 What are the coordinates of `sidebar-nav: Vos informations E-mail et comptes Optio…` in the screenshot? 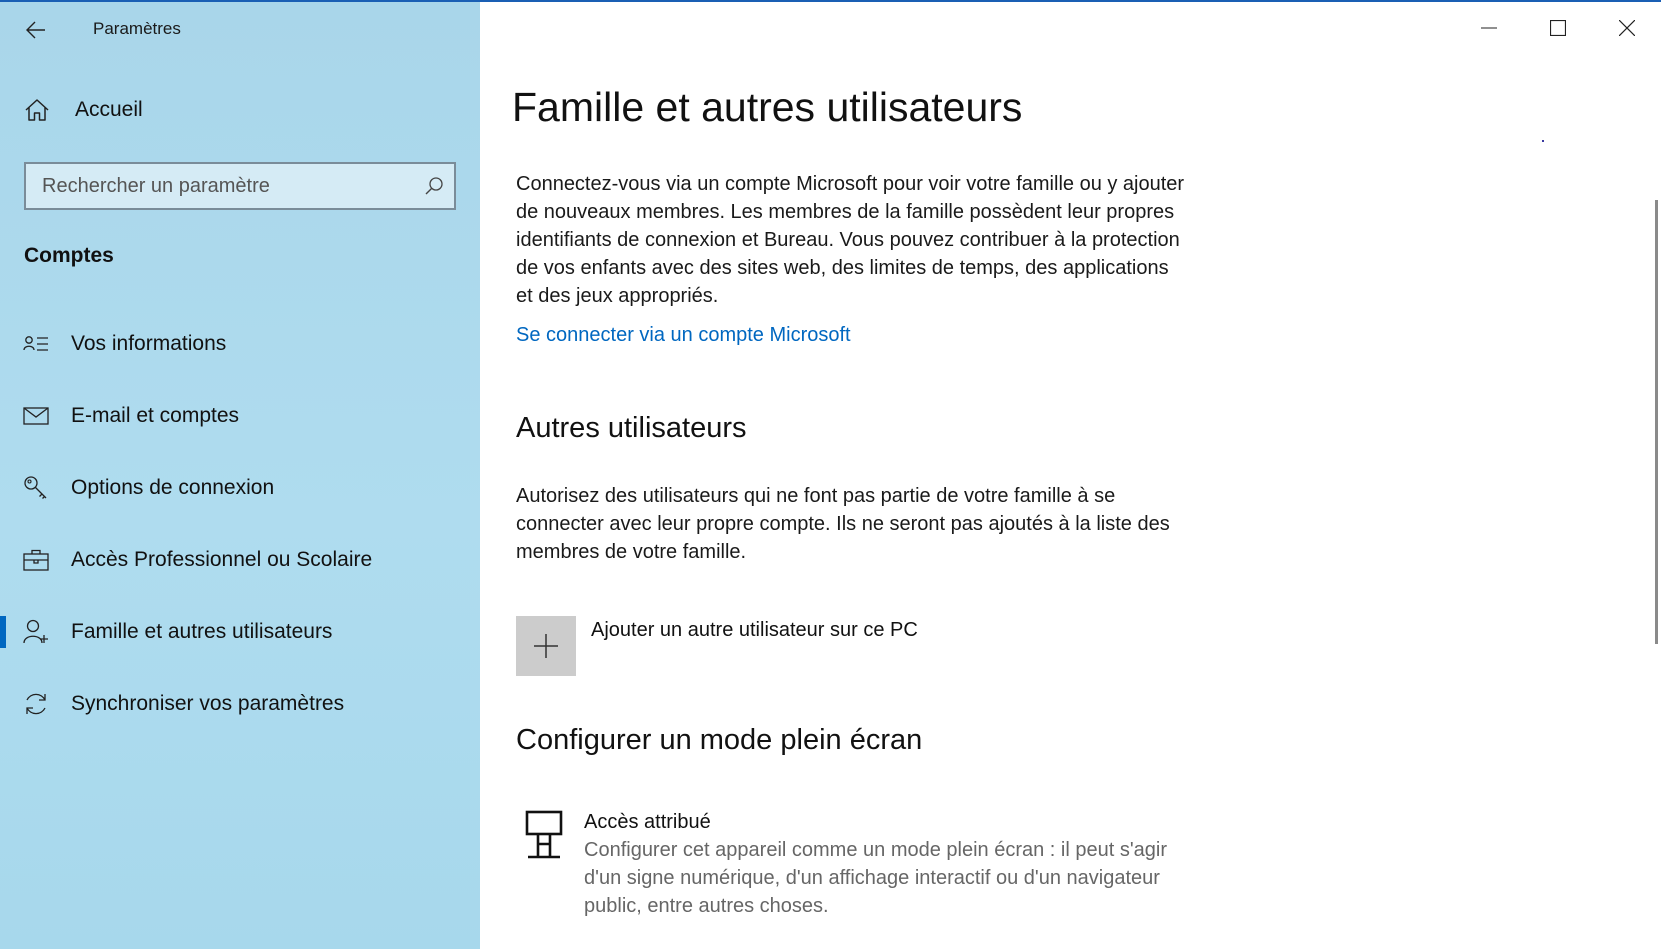 It's located at (240, 524).